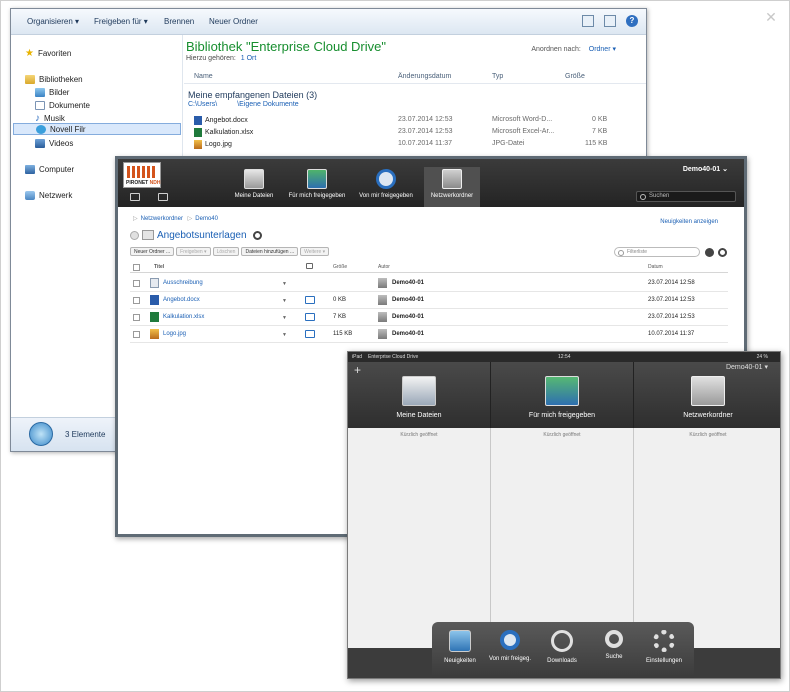 Image resolution: width=790 pixels, height=692 pixels. What do you see at coordinates (655, 267) in the screenshot?
I see `column-date: Datum` at bounding box center [655, 267].